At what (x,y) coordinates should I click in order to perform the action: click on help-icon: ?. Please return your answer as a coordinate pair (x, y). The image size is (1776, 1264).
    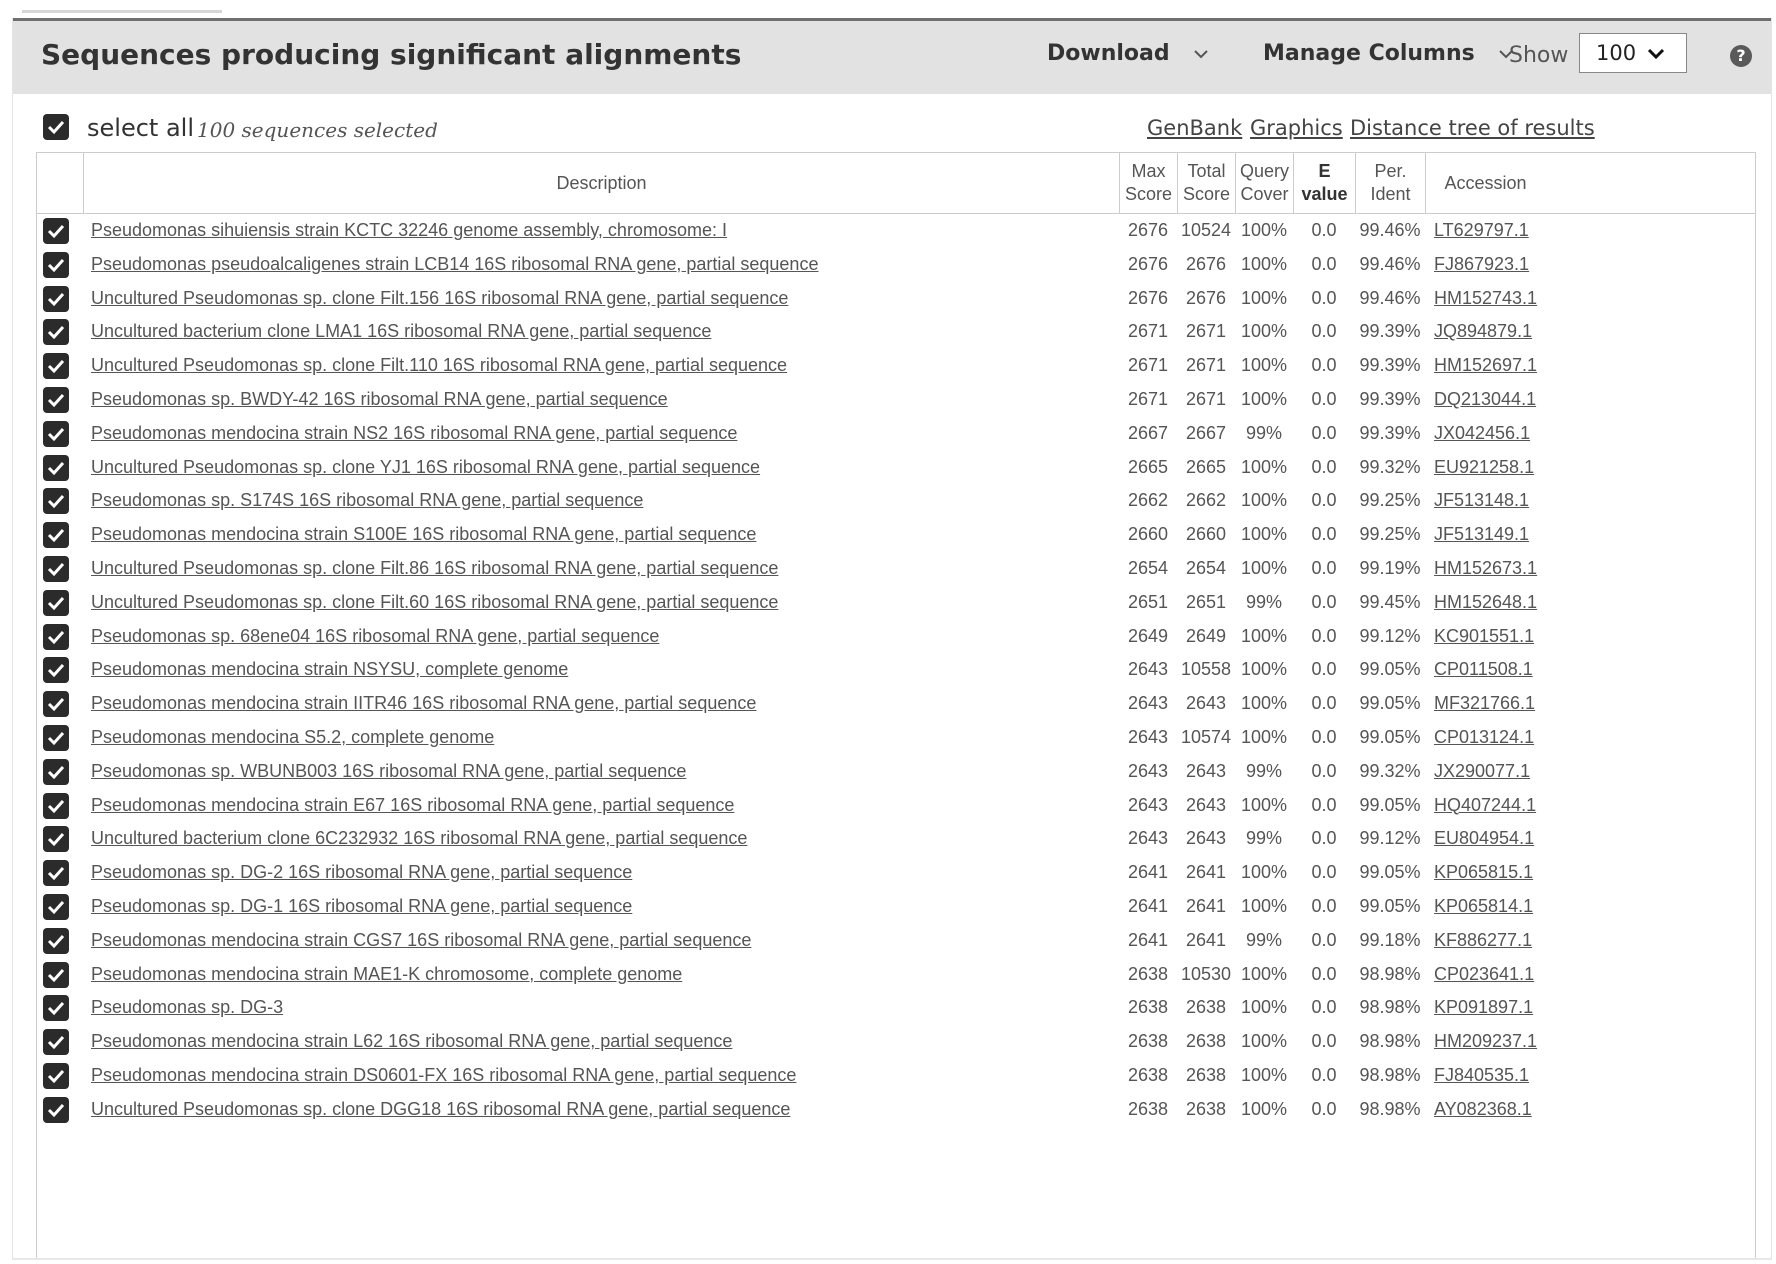
    Looking at the image, I should click on (1741, 56).